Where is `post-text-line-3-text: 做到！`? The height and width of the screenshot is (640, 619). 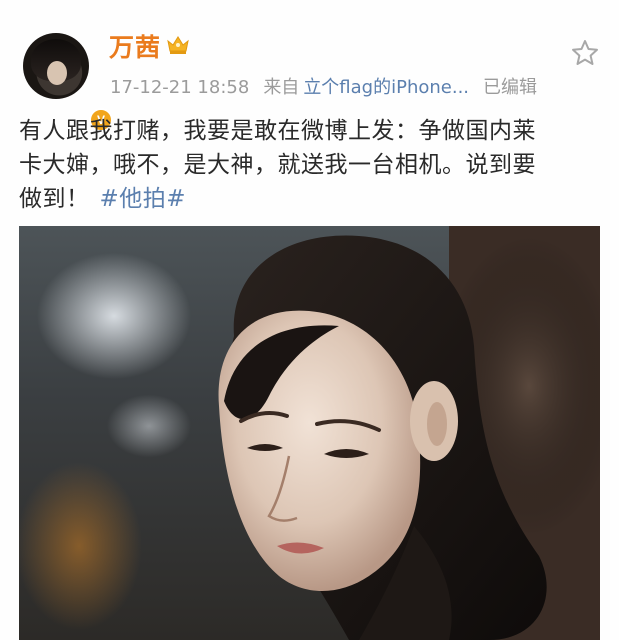
post-text-line-3-text: 做到！ is located at coordinates (54, 199).